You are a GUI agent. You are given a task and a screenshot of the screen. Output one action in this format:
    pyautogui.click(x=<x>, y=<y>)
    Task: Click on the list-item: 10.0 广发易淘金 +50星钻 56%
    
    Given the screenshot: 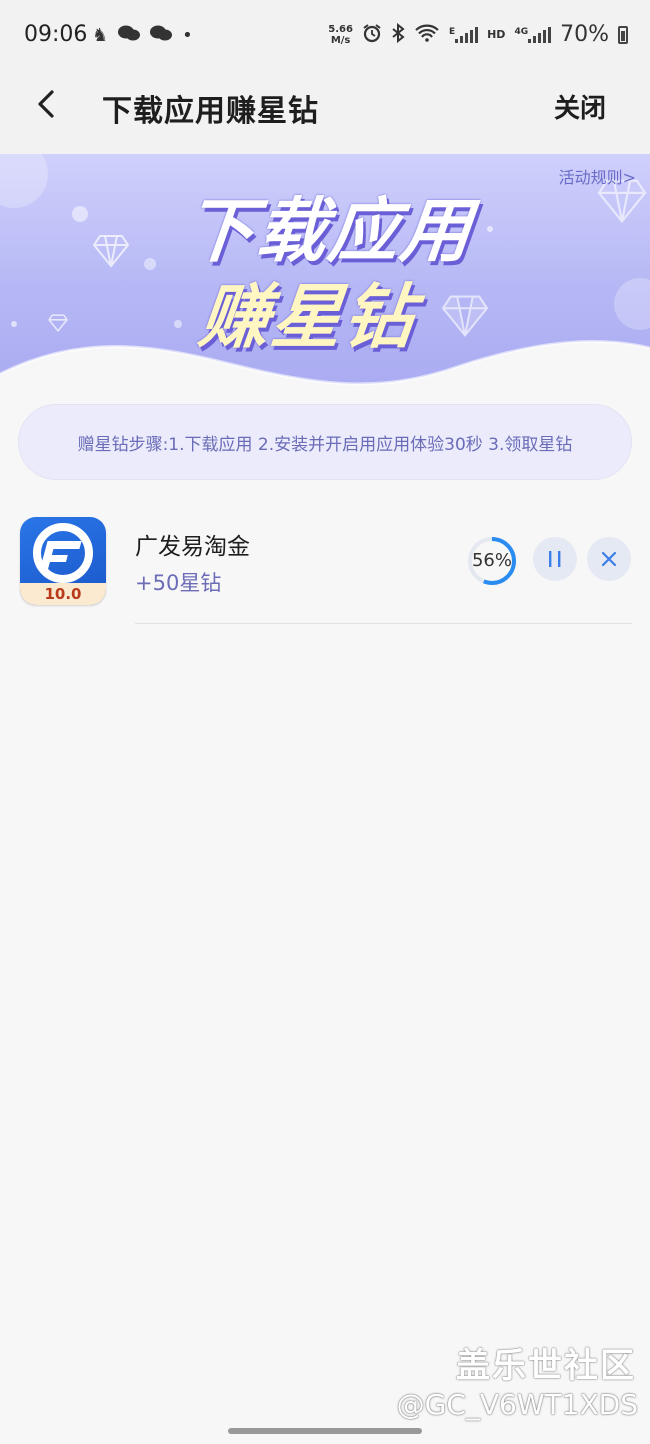 What is the action you would take?
    pyautogui.click(x=325, y=565)
    